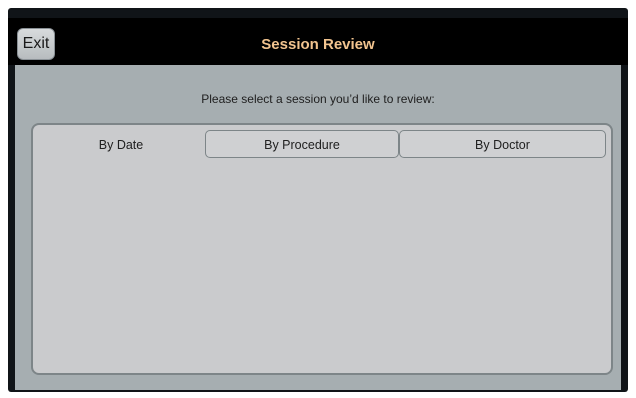  Describe the element at coordinates (502, 144) in the screenshot. I see `tab-by-doctor: By Doctor` at that location.